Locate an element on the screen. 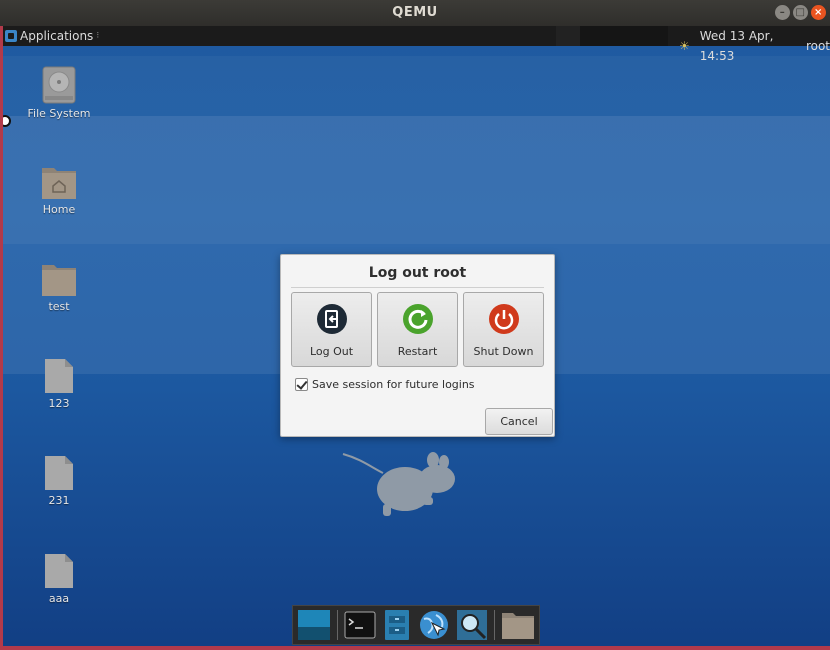 Image resolution: width=830 pixels, height=650 pixels. save-session-row: Save session for future logins is located at coordinates (385, 384).